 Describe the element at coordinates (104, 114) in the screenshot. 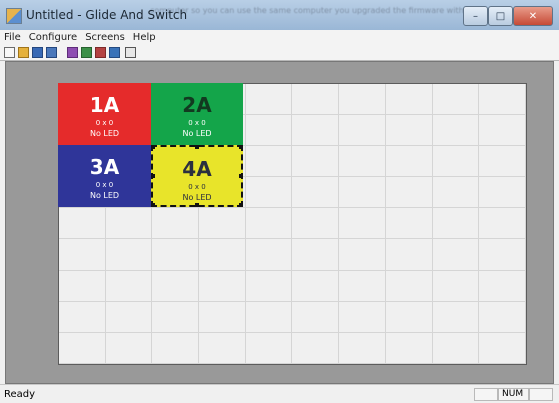

I see `screen-tile-1a: 1A 0 x 0 No LED` at that location.